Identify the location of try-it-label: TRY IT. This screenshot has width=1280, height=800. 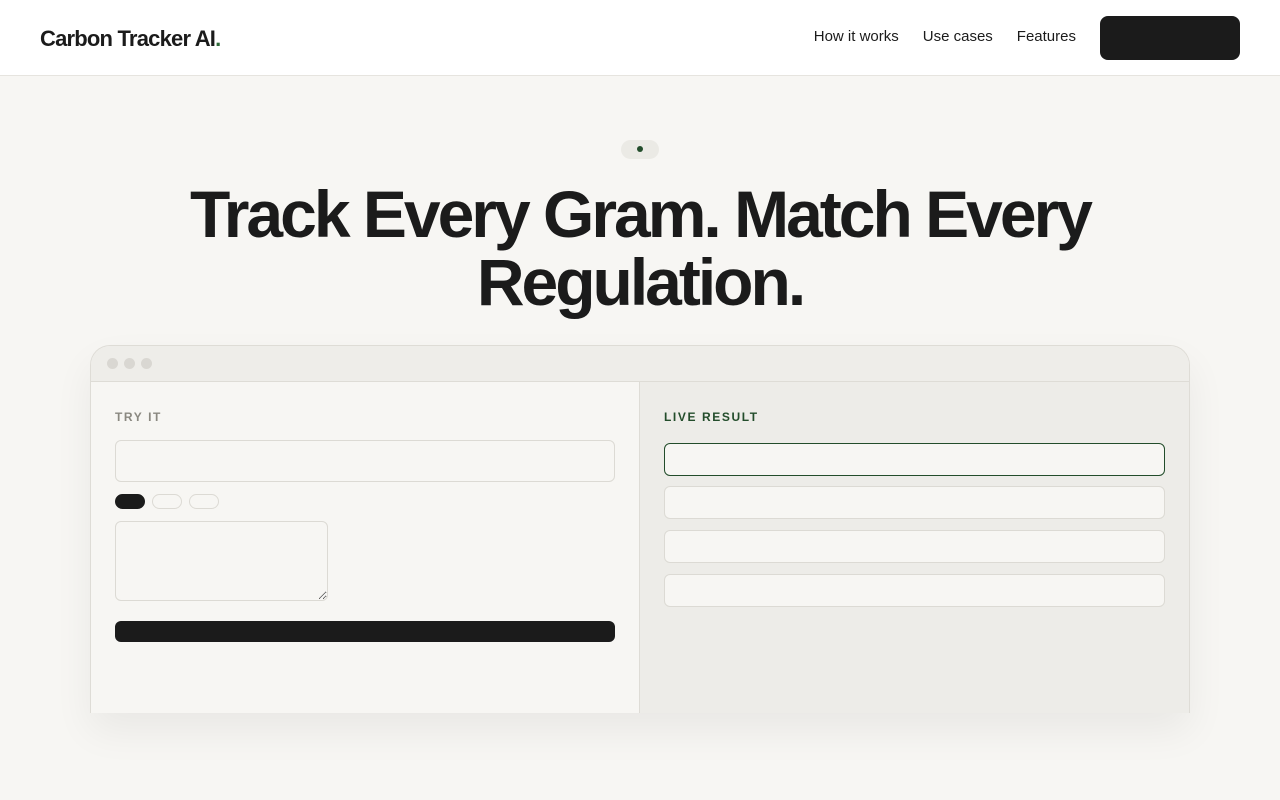
(138, 417).